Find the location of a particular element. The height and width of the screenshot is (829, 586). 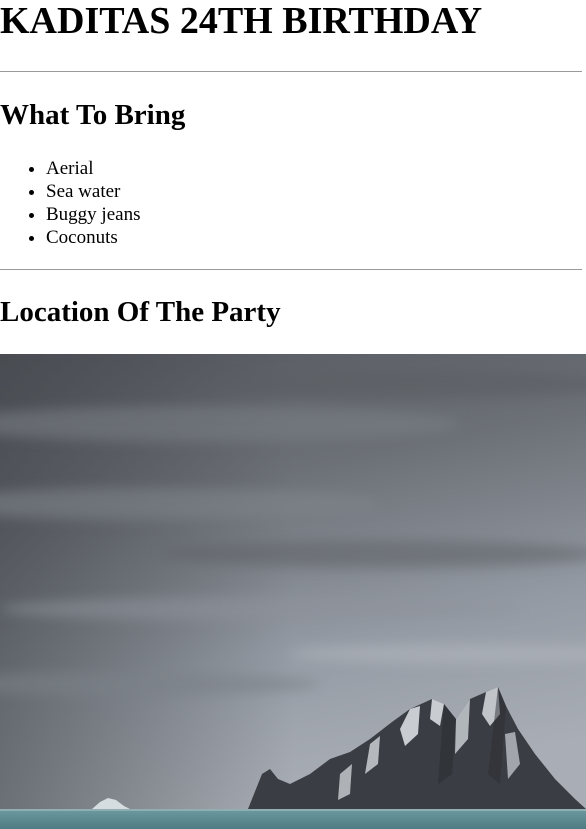

page-title: KADITAS 24TH BIRTHDAY is located at coordinates (241, 21).